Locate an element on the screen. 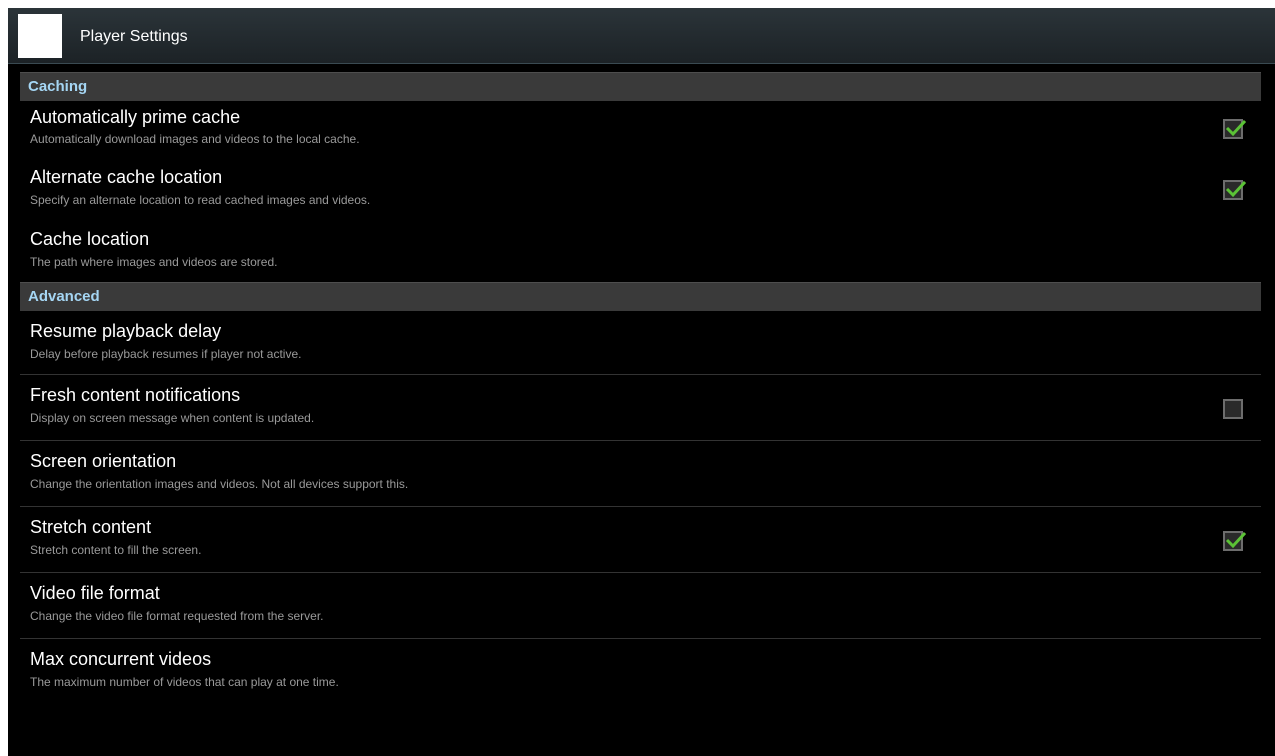  pref-title: Screen orientation is located at coordinates (103, 461).